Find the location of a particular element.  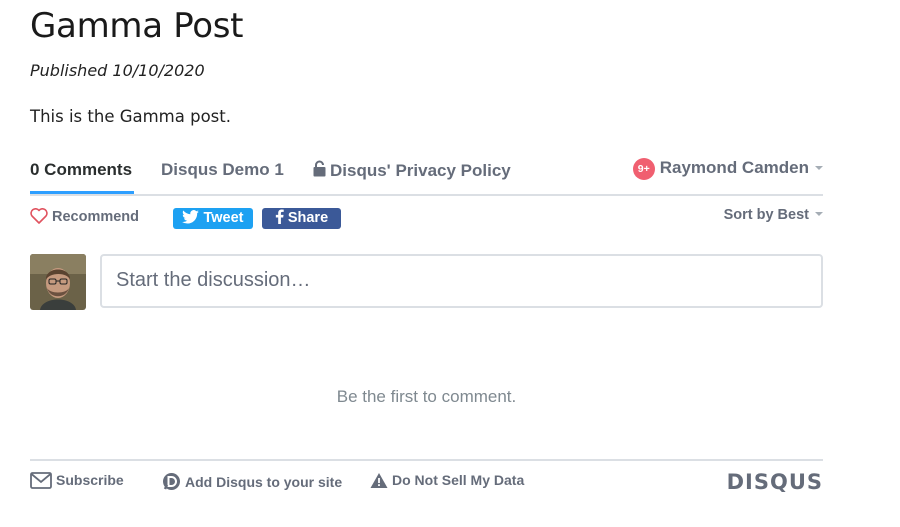

facebook-icon is located at coordinates (279, 216).